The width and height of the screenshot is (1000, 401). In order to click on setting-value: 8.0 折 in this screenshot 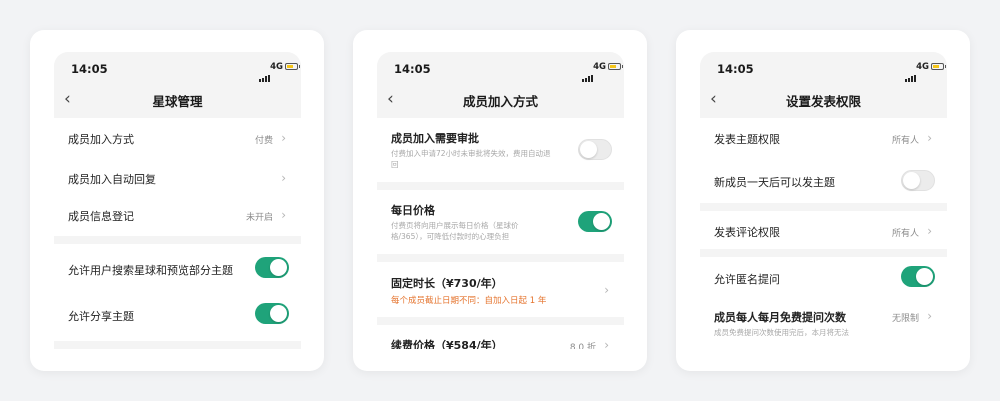, I will do `click(582, 346)`.